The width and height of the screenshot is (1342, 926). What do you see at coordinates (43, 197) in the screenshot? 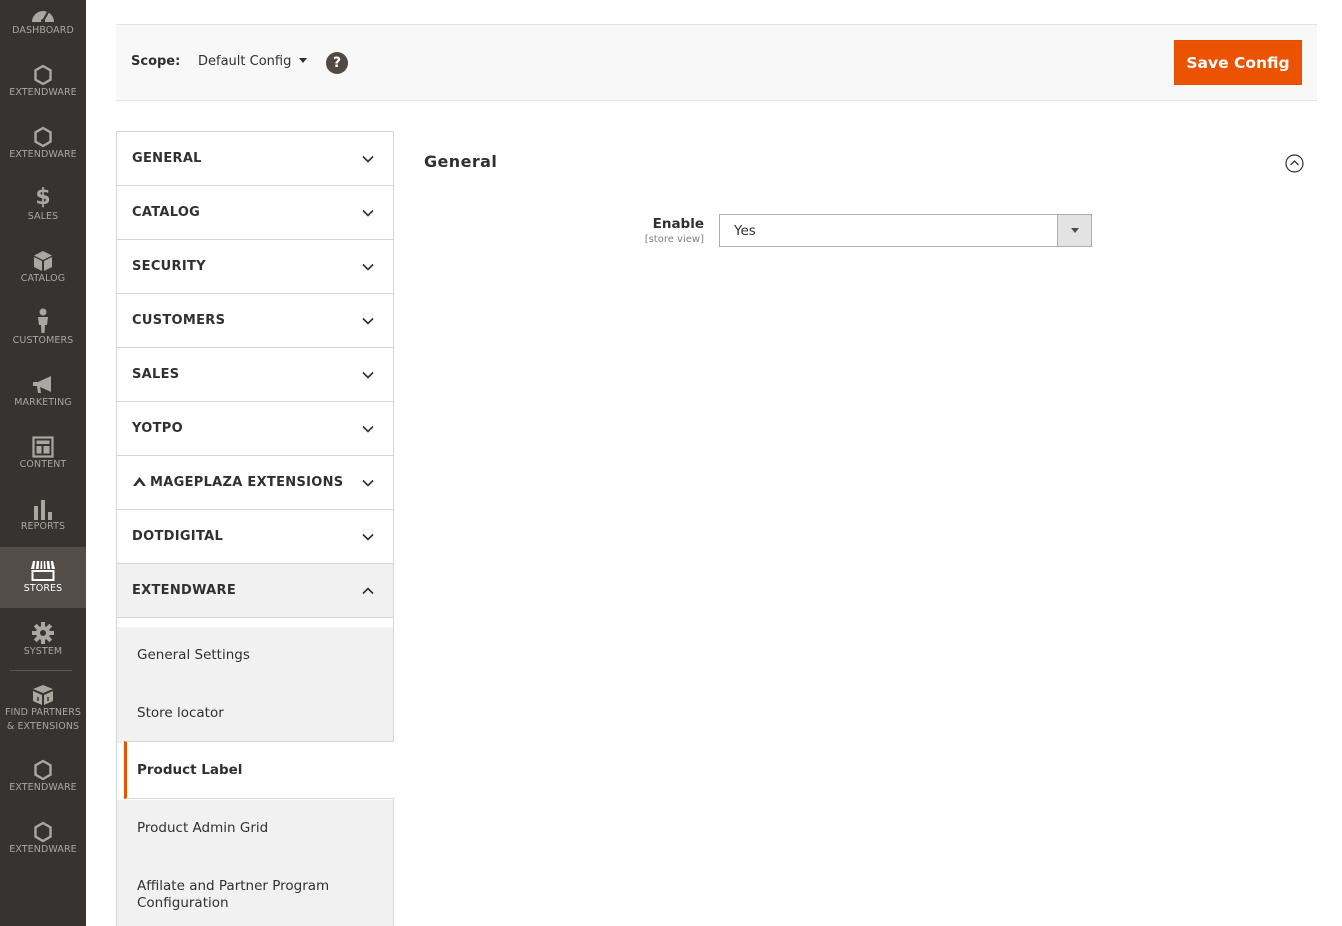
I see `dollar-icon: $` at bounding box center [43, 197].